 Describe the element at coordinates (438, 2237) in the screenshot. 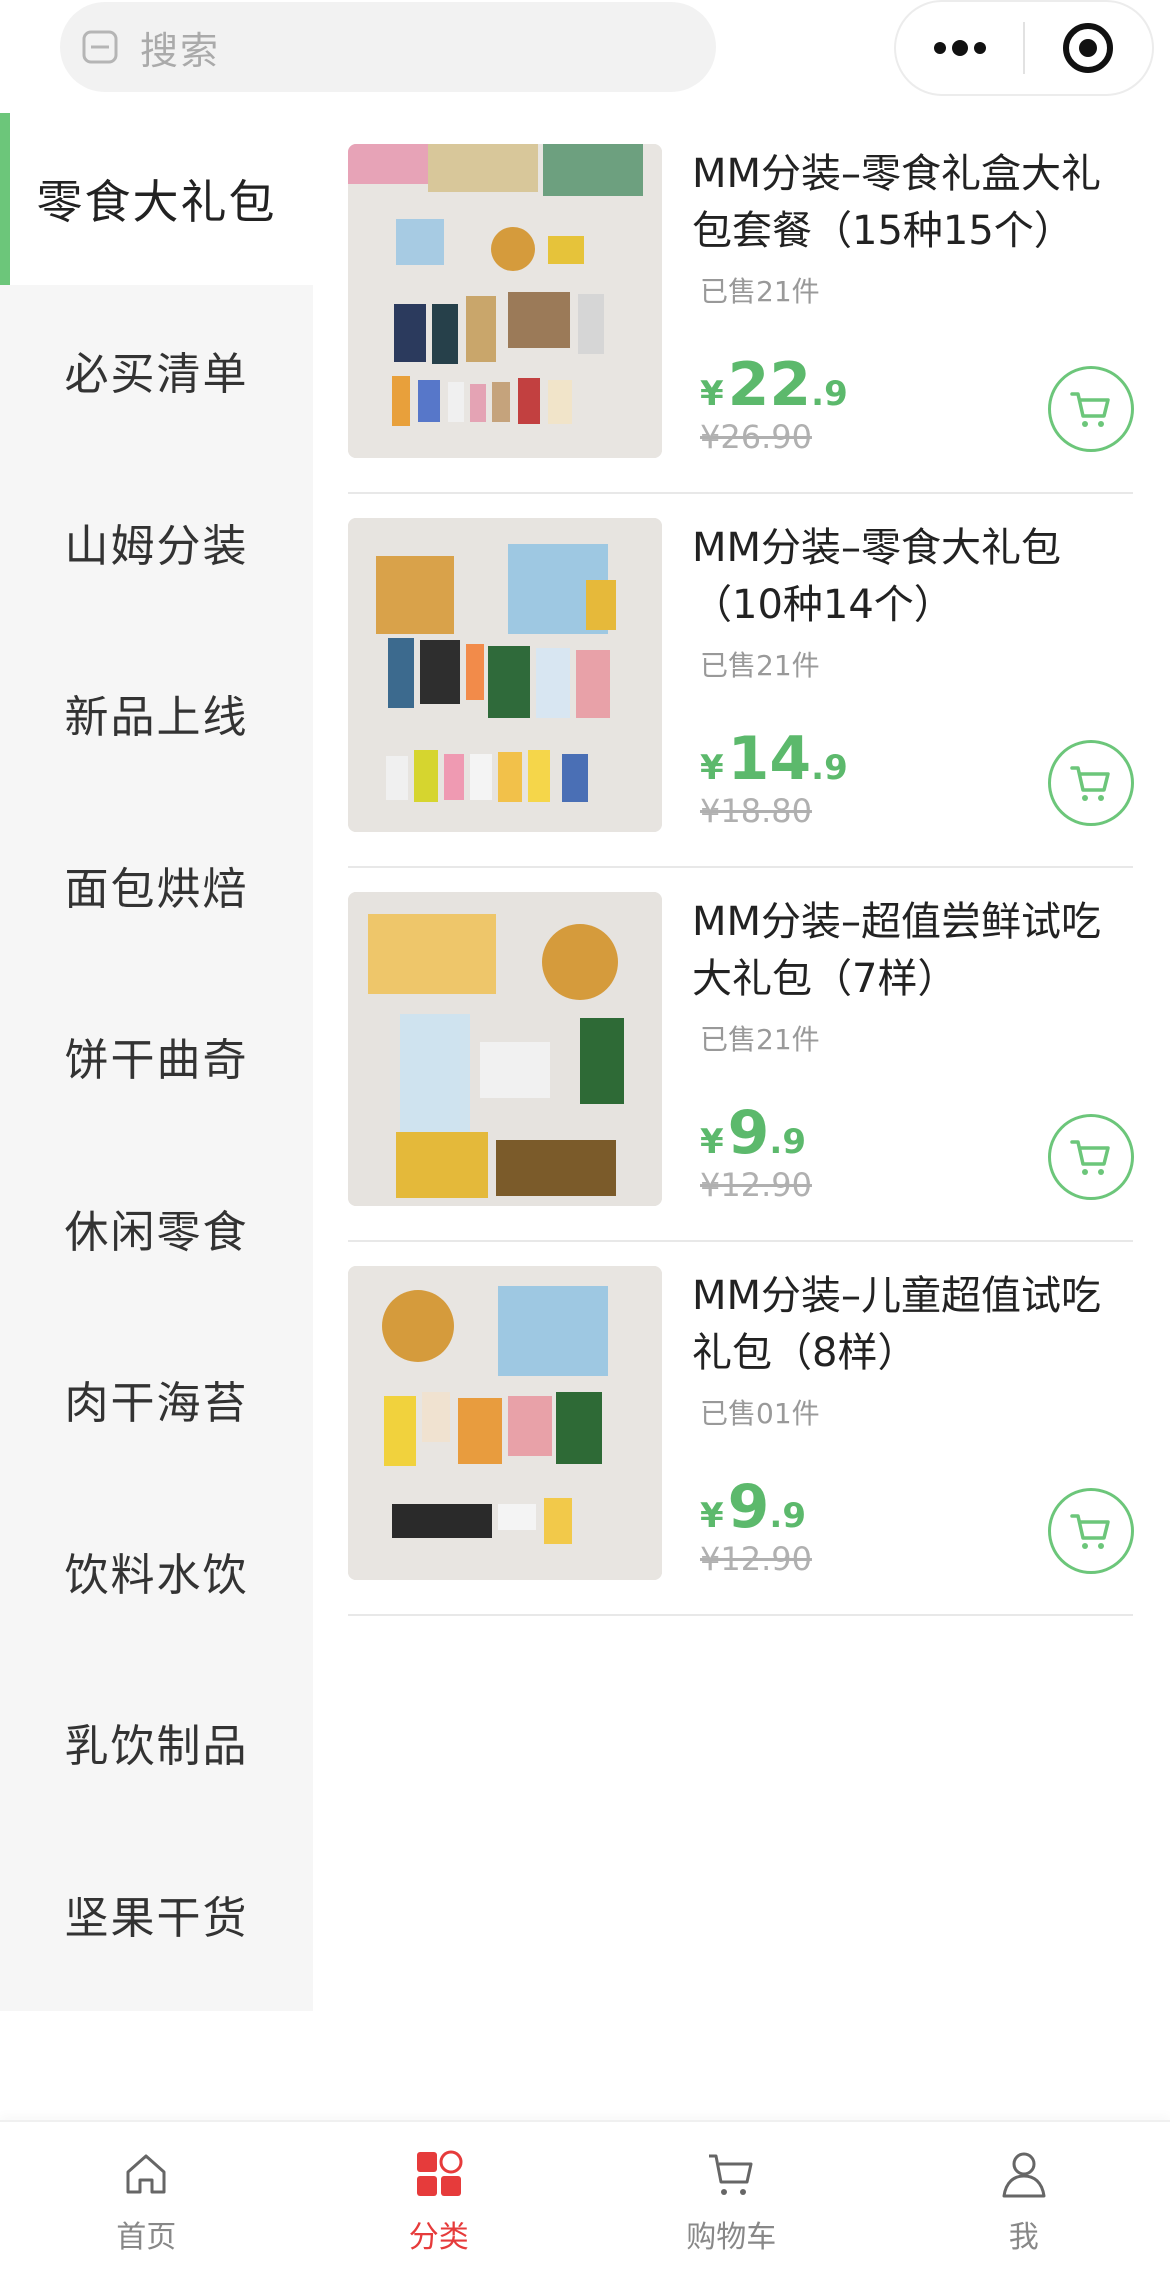

I see `tab-label: 分类` at that location.